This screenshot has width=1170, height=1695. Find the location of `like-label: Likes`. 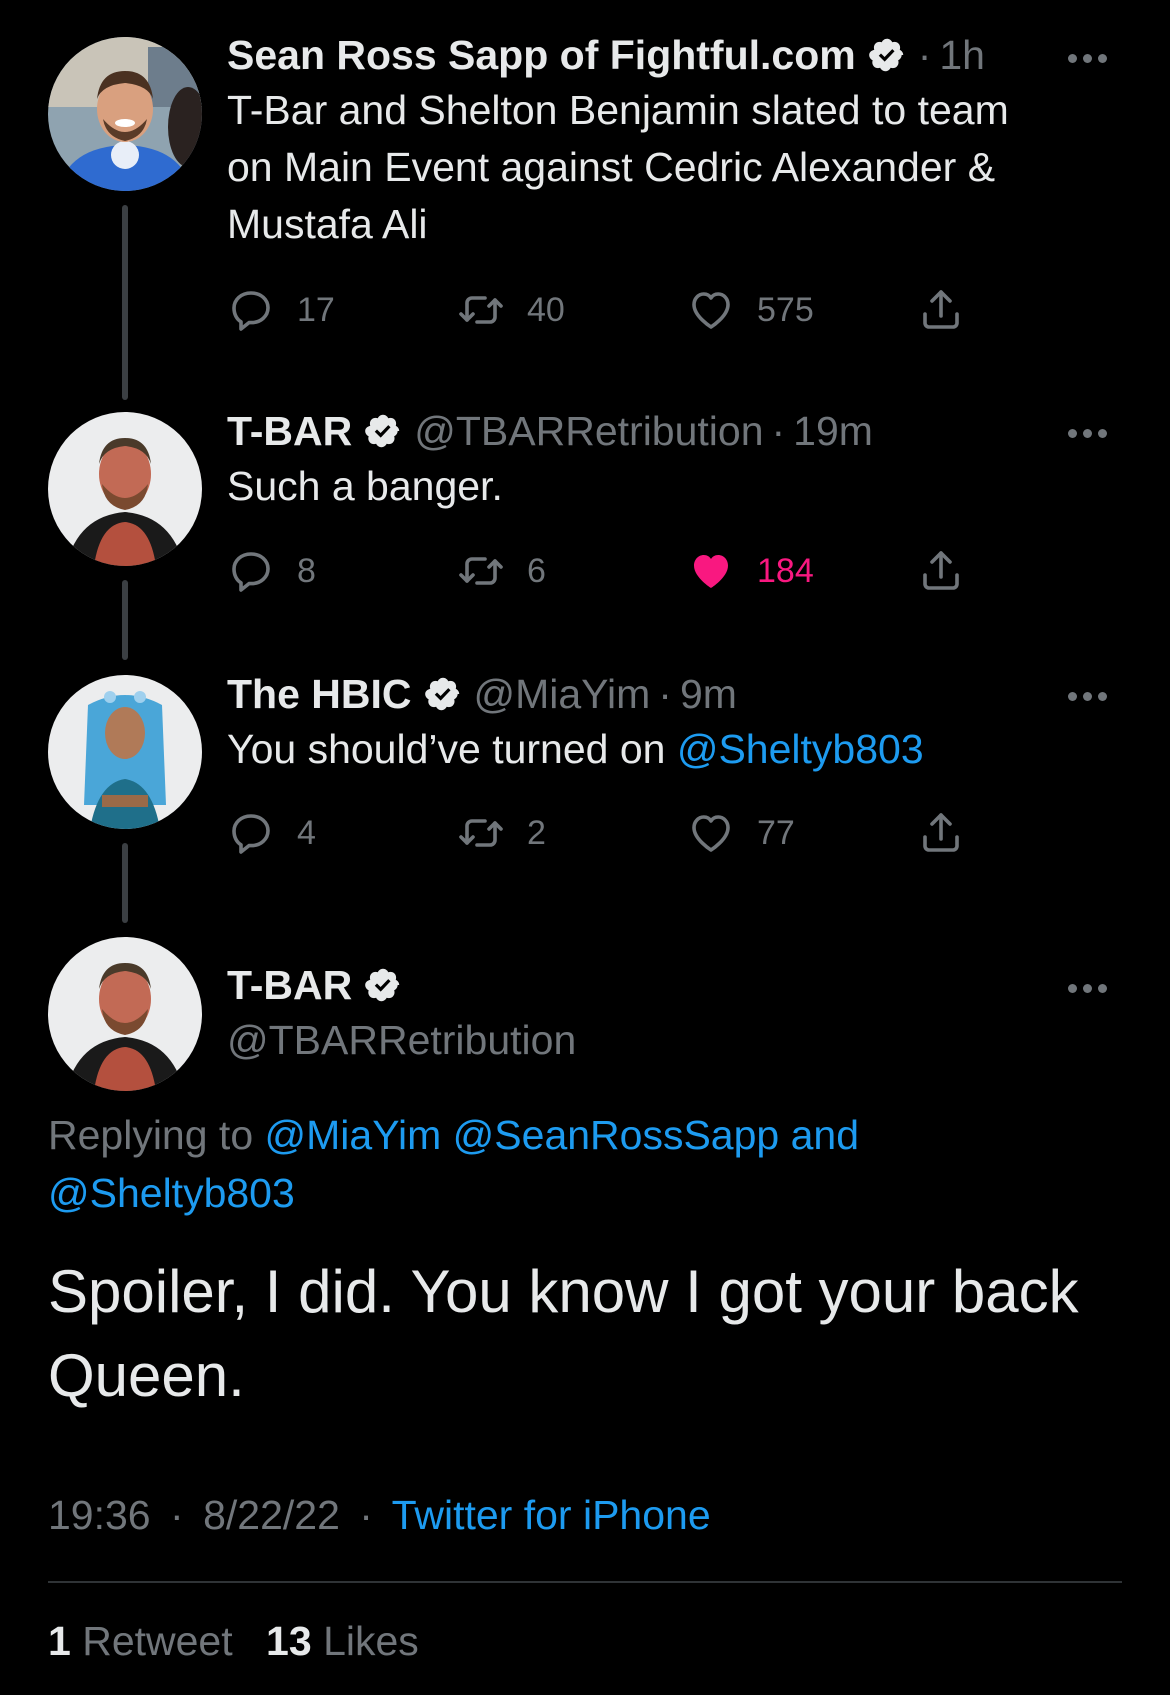

like-label: Likes is located at coordinates (371, 1641).